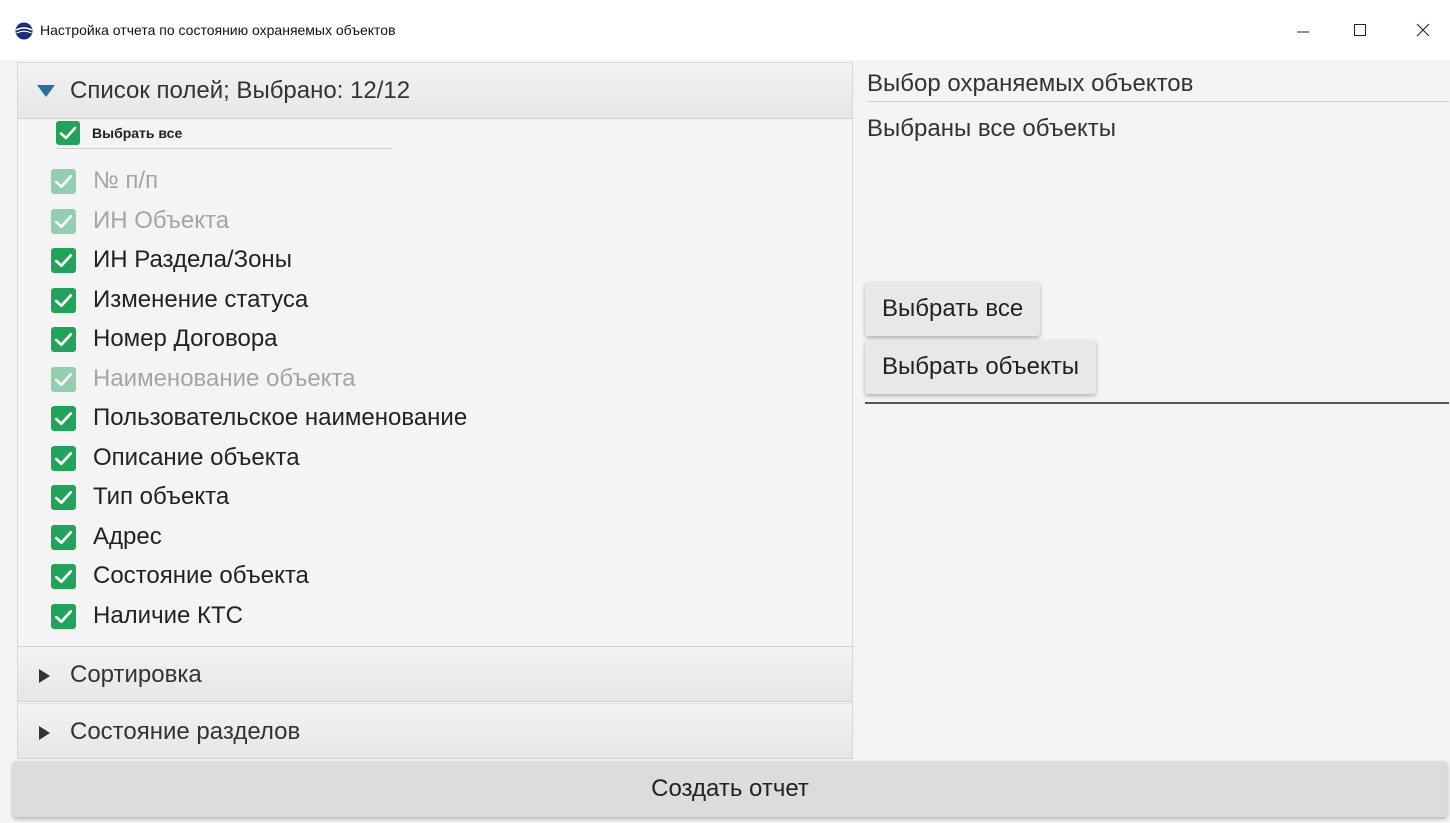 The image size is (1450, 823). What do you see at coordinates (435, 731) in the screenshot?
I see `sections-state-pane-header: Состояние разделов` at bounding box center [435, 731].